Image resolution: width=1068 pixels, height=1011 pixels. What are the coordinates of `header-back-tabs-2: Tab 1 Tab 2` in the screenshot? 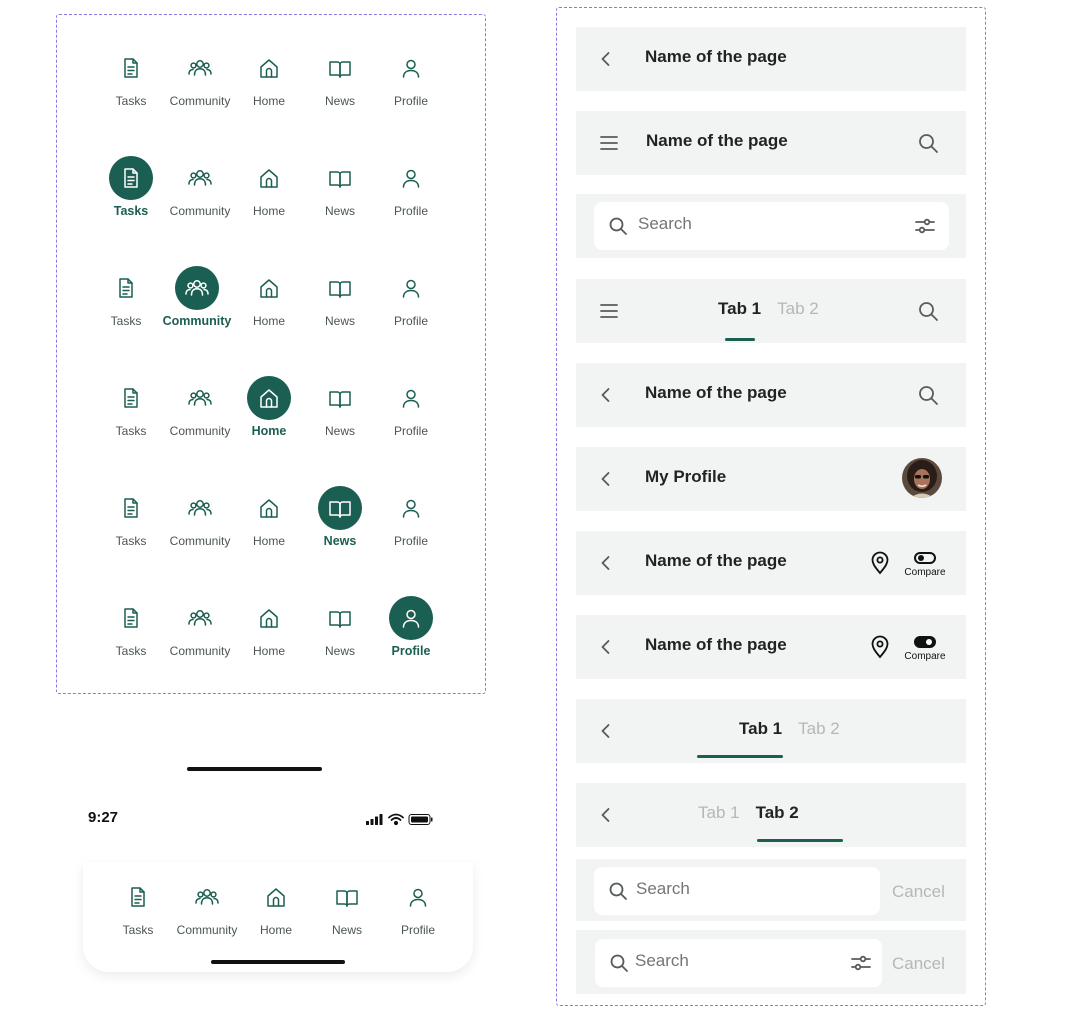 It's located at (771, 815).